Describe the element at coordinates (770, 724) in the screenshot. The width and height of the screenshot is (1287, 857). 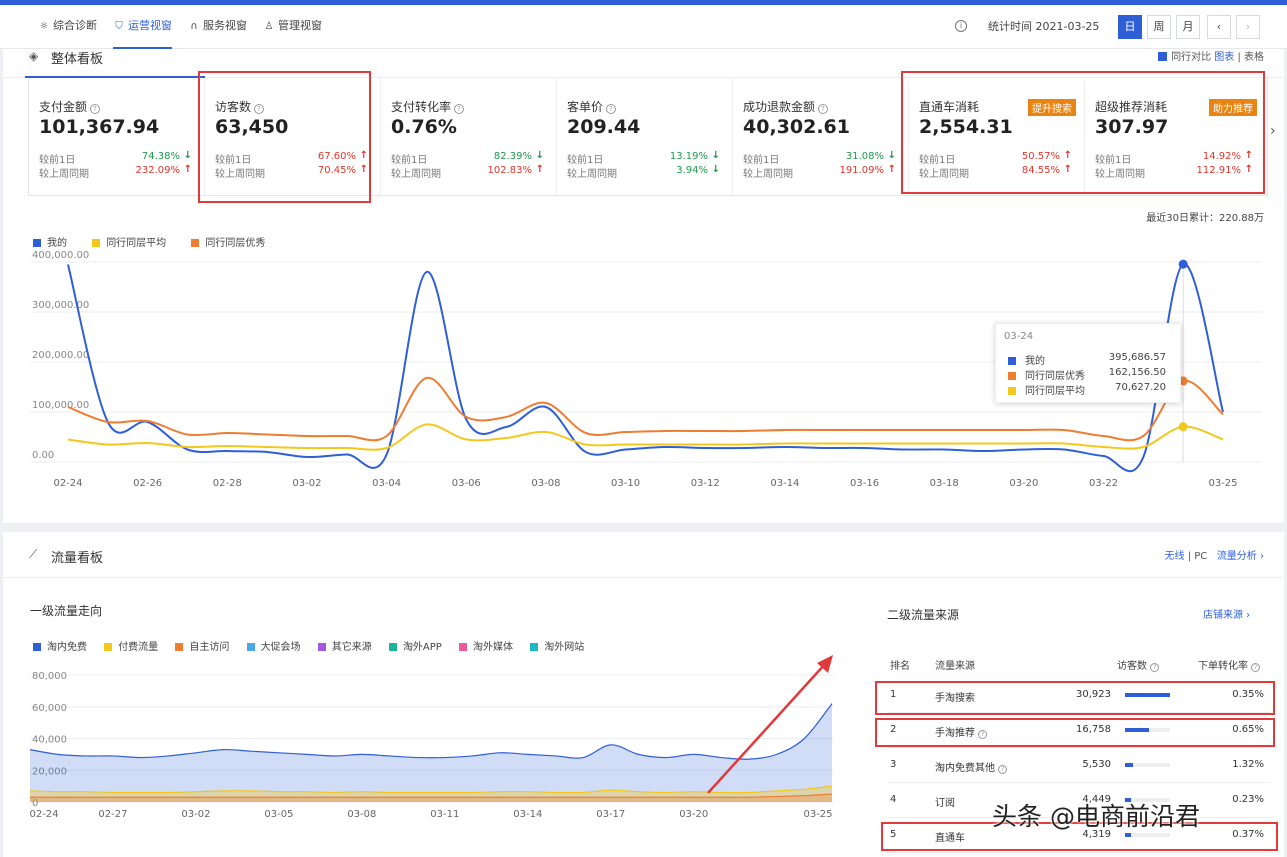
I see `annotation-arrow` at that location.